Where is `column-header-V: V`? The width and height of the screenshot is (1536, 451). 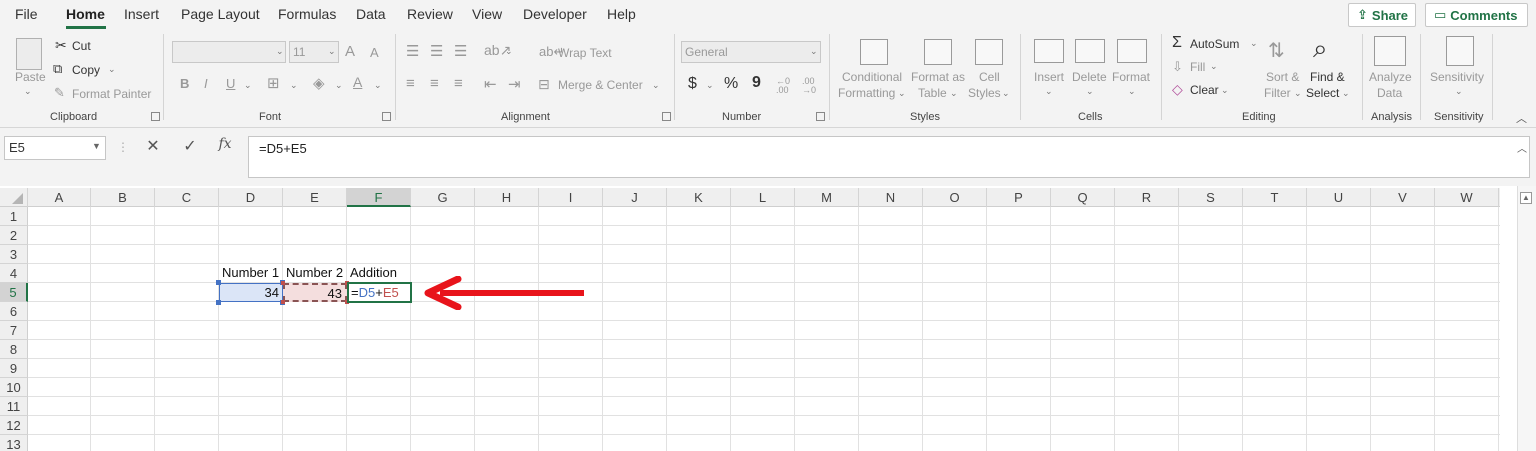
column-header-V: V is located at coordinates (1403, 197).